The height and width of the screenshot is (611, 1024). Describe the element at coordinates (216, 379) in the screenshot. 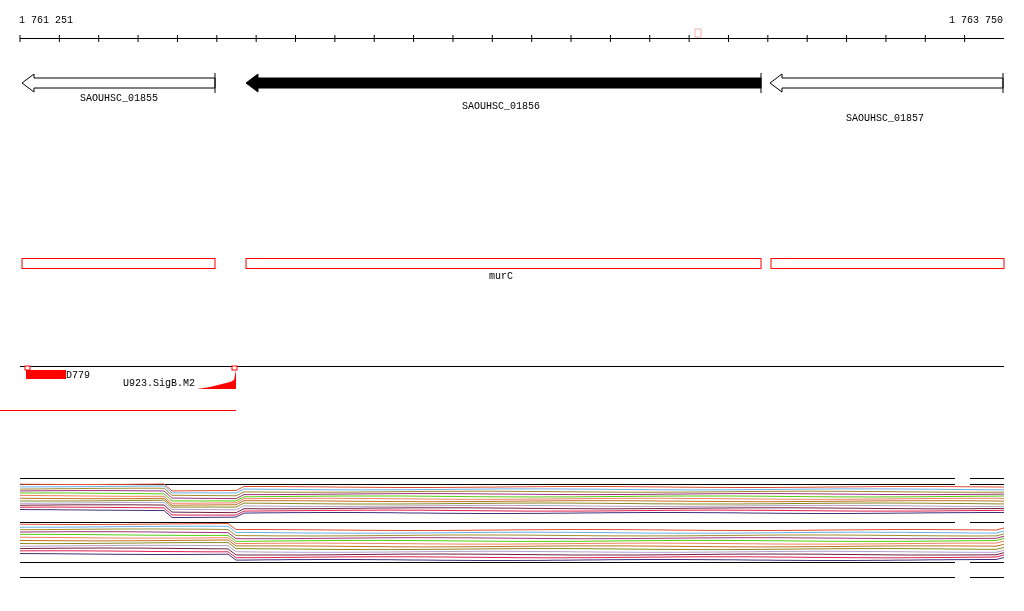

I see `signal-ramp` at that location.